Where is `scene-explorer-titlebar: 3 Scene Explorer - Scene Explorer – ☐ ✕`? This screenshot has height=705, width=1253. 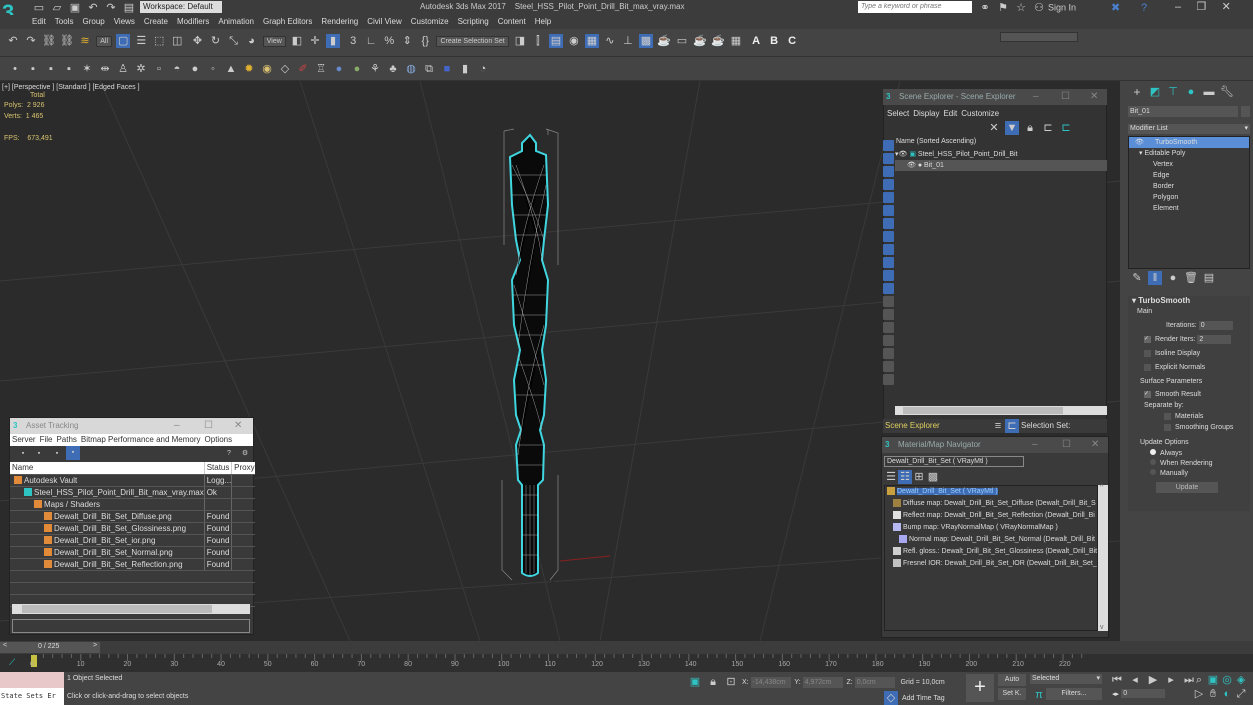 scene-explorer-titlebar: 3 Scene Explorer - Scene Explorer – ☐ ✕ is located at coordinates (995, 97).